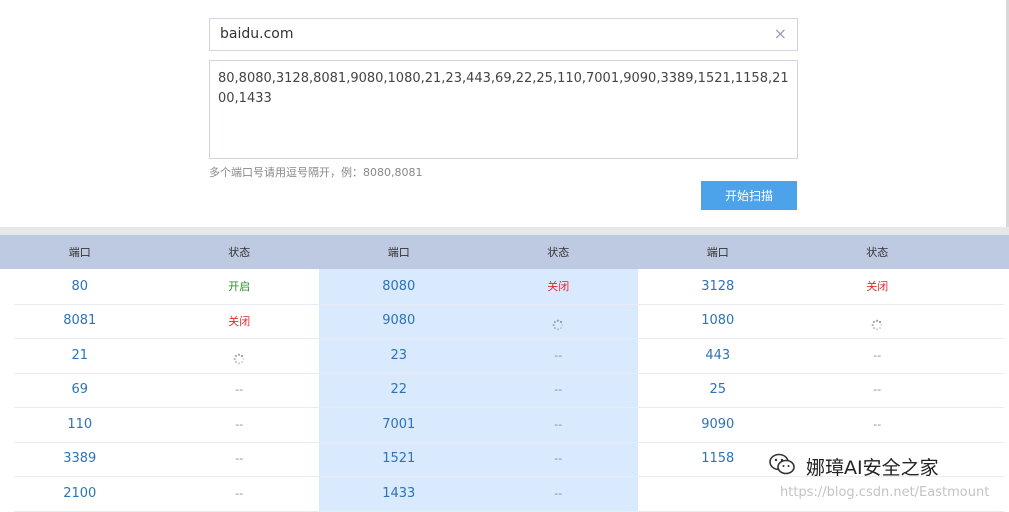  What do you see at coordinates (257, 34) in the screenshot?
I see `domain-input-value: baidu.com` at bounding box center [257, 34].